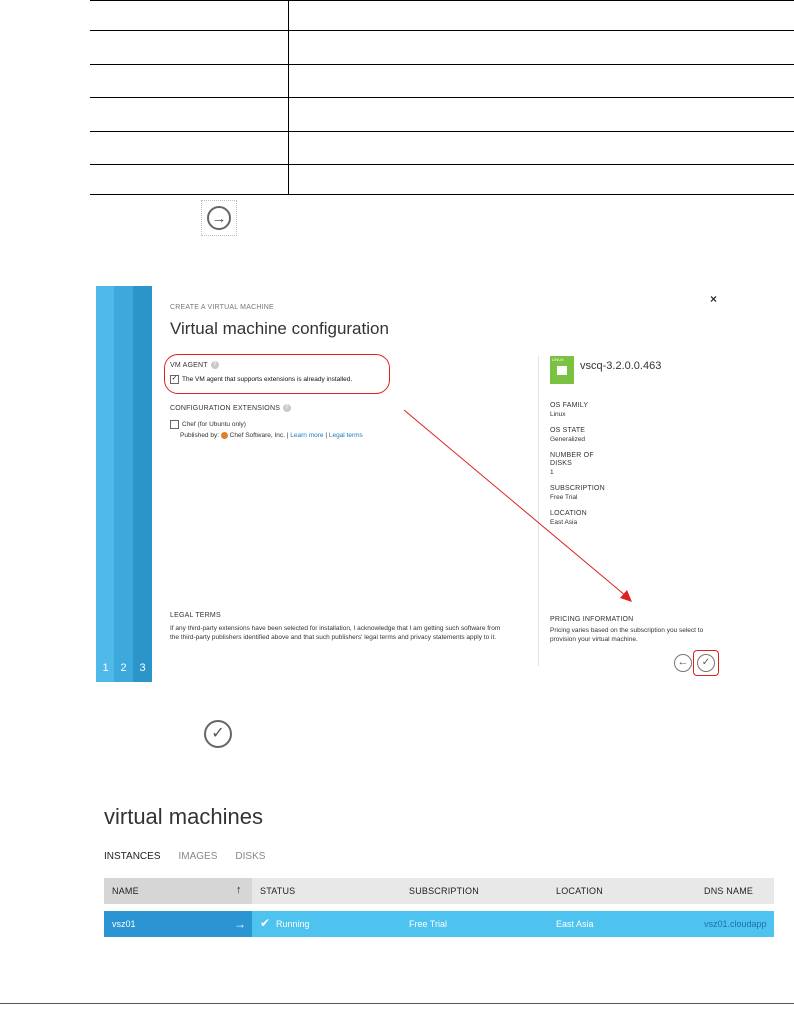 This screenshot has width=794, height=1017. Describe the element at coordinates (621, 366) in the screenshot. I see `image-name: vscq-3.2.0.0.463` at that location.